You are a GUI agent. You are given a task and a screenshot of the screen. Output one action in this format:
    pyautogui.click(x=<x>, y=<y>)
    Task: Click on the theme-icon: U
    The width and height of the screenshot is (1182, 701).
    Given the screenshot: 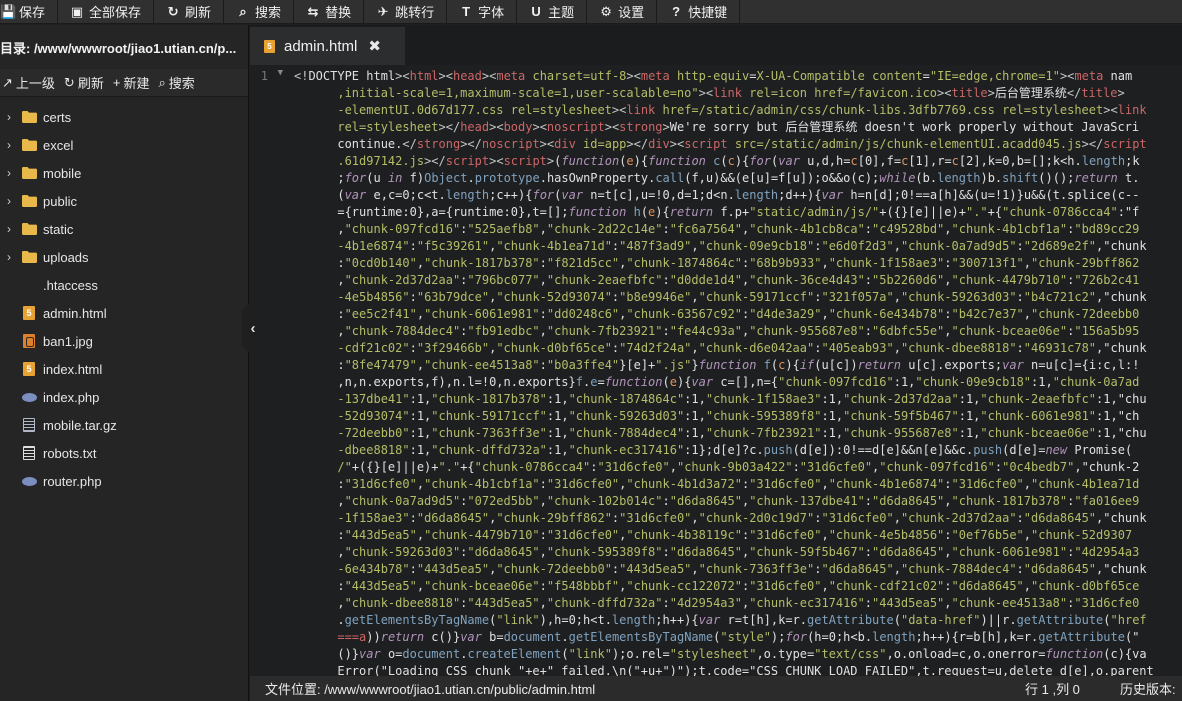 What is the action you would take?
    pyautogui.click(x=536, y=11)
    